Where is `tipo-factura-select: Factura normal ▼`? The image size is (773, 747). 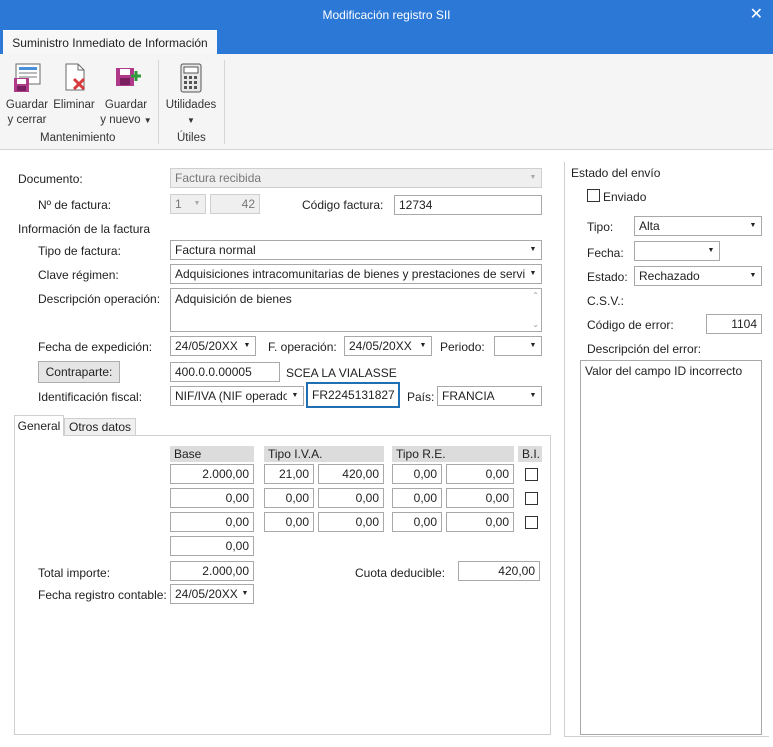
tipo-factura-select: Factura normal ▼ is located at coordinates (356, 250).